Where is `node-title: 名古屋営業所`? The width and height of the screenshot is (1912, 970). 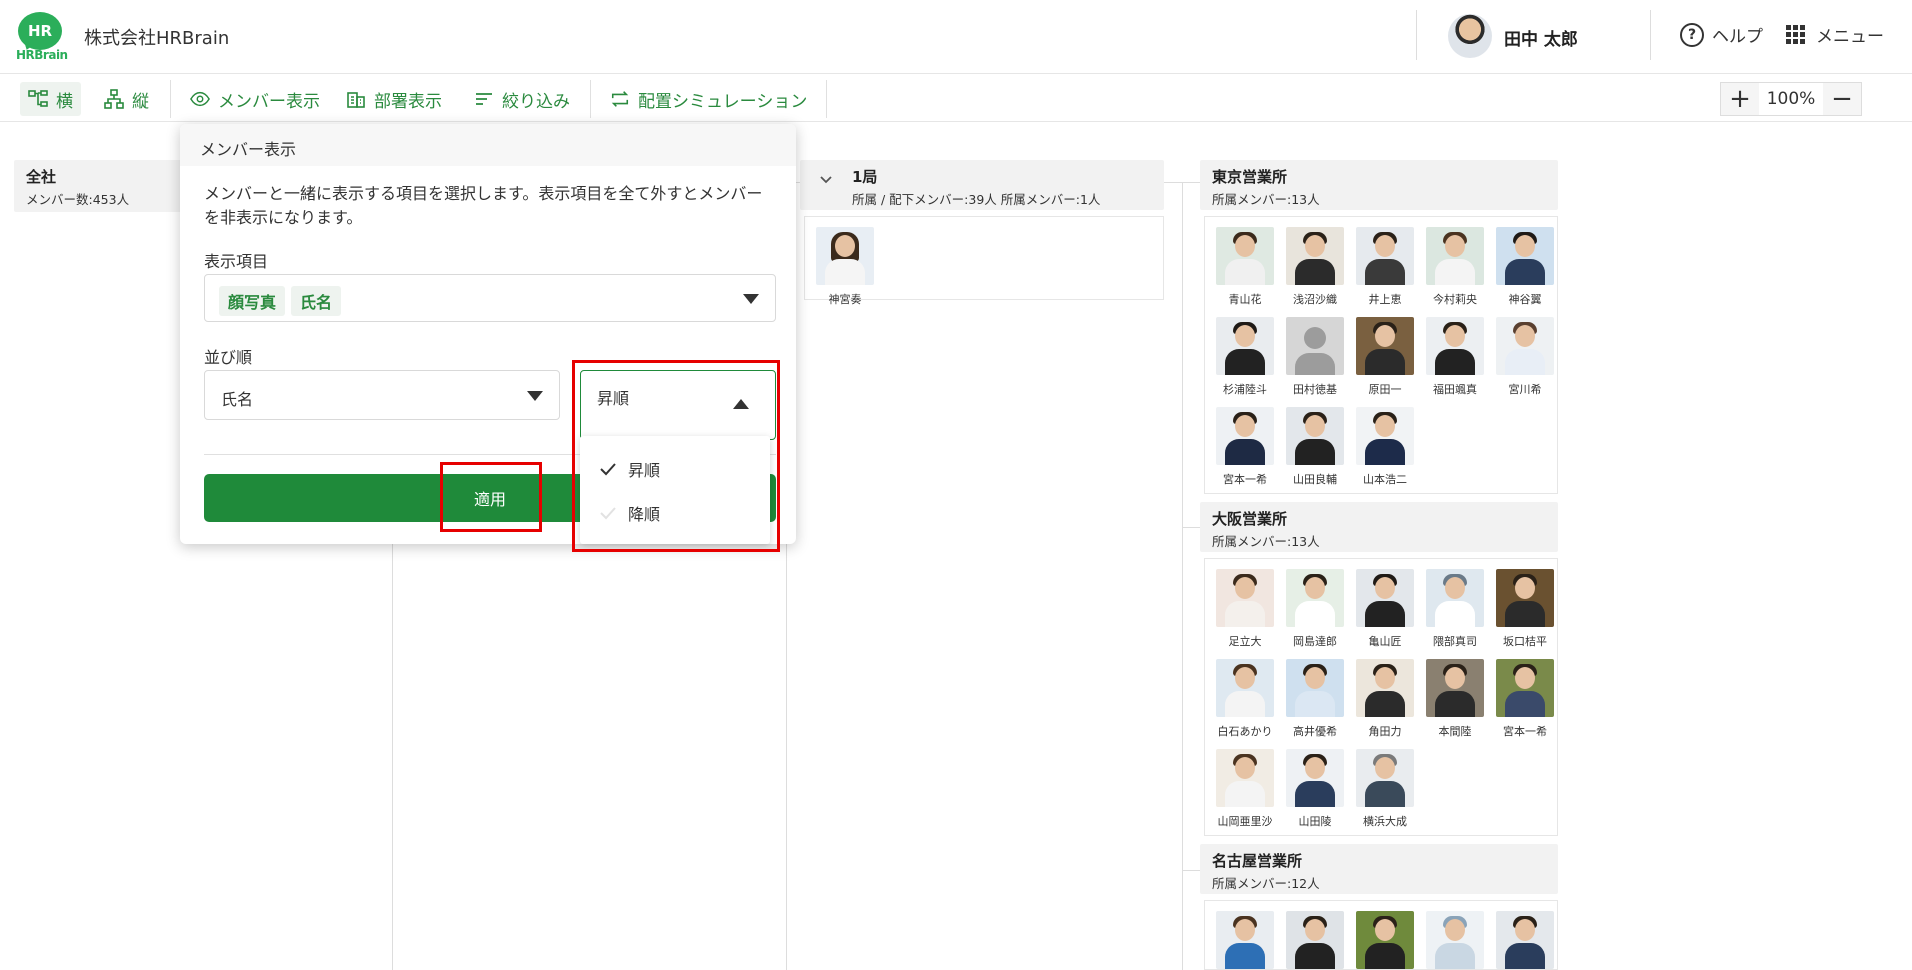
node-title: 名古屋営業所 is located at coordinates (1257, 861).